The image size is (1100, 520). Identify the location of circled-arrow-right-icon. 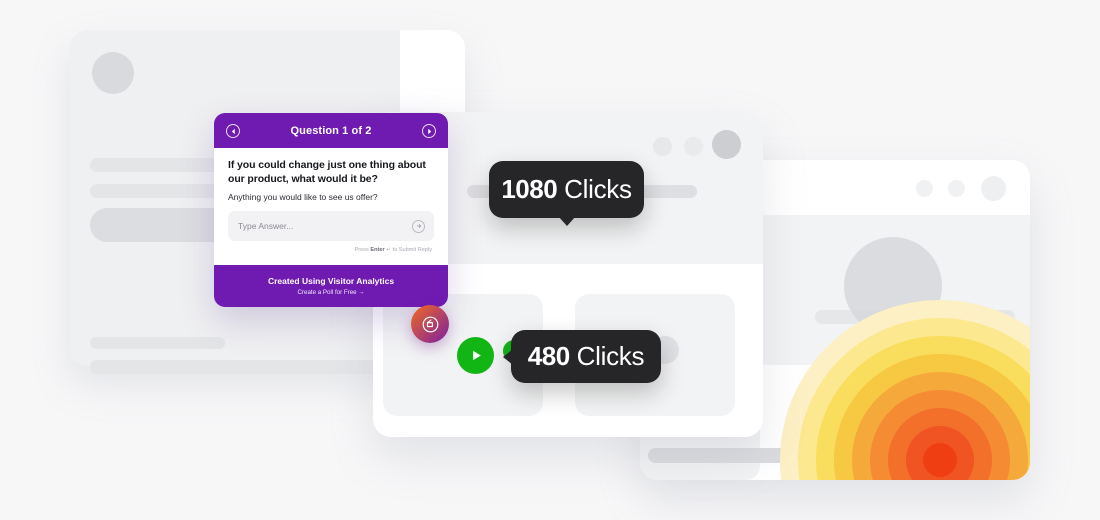
(418, 226).